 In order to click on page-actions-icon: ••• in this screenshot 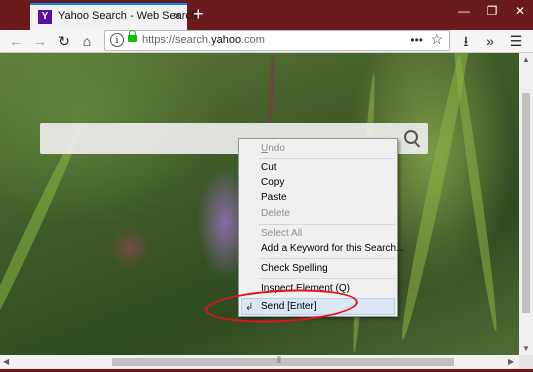, I will do `click(416, 40)`.